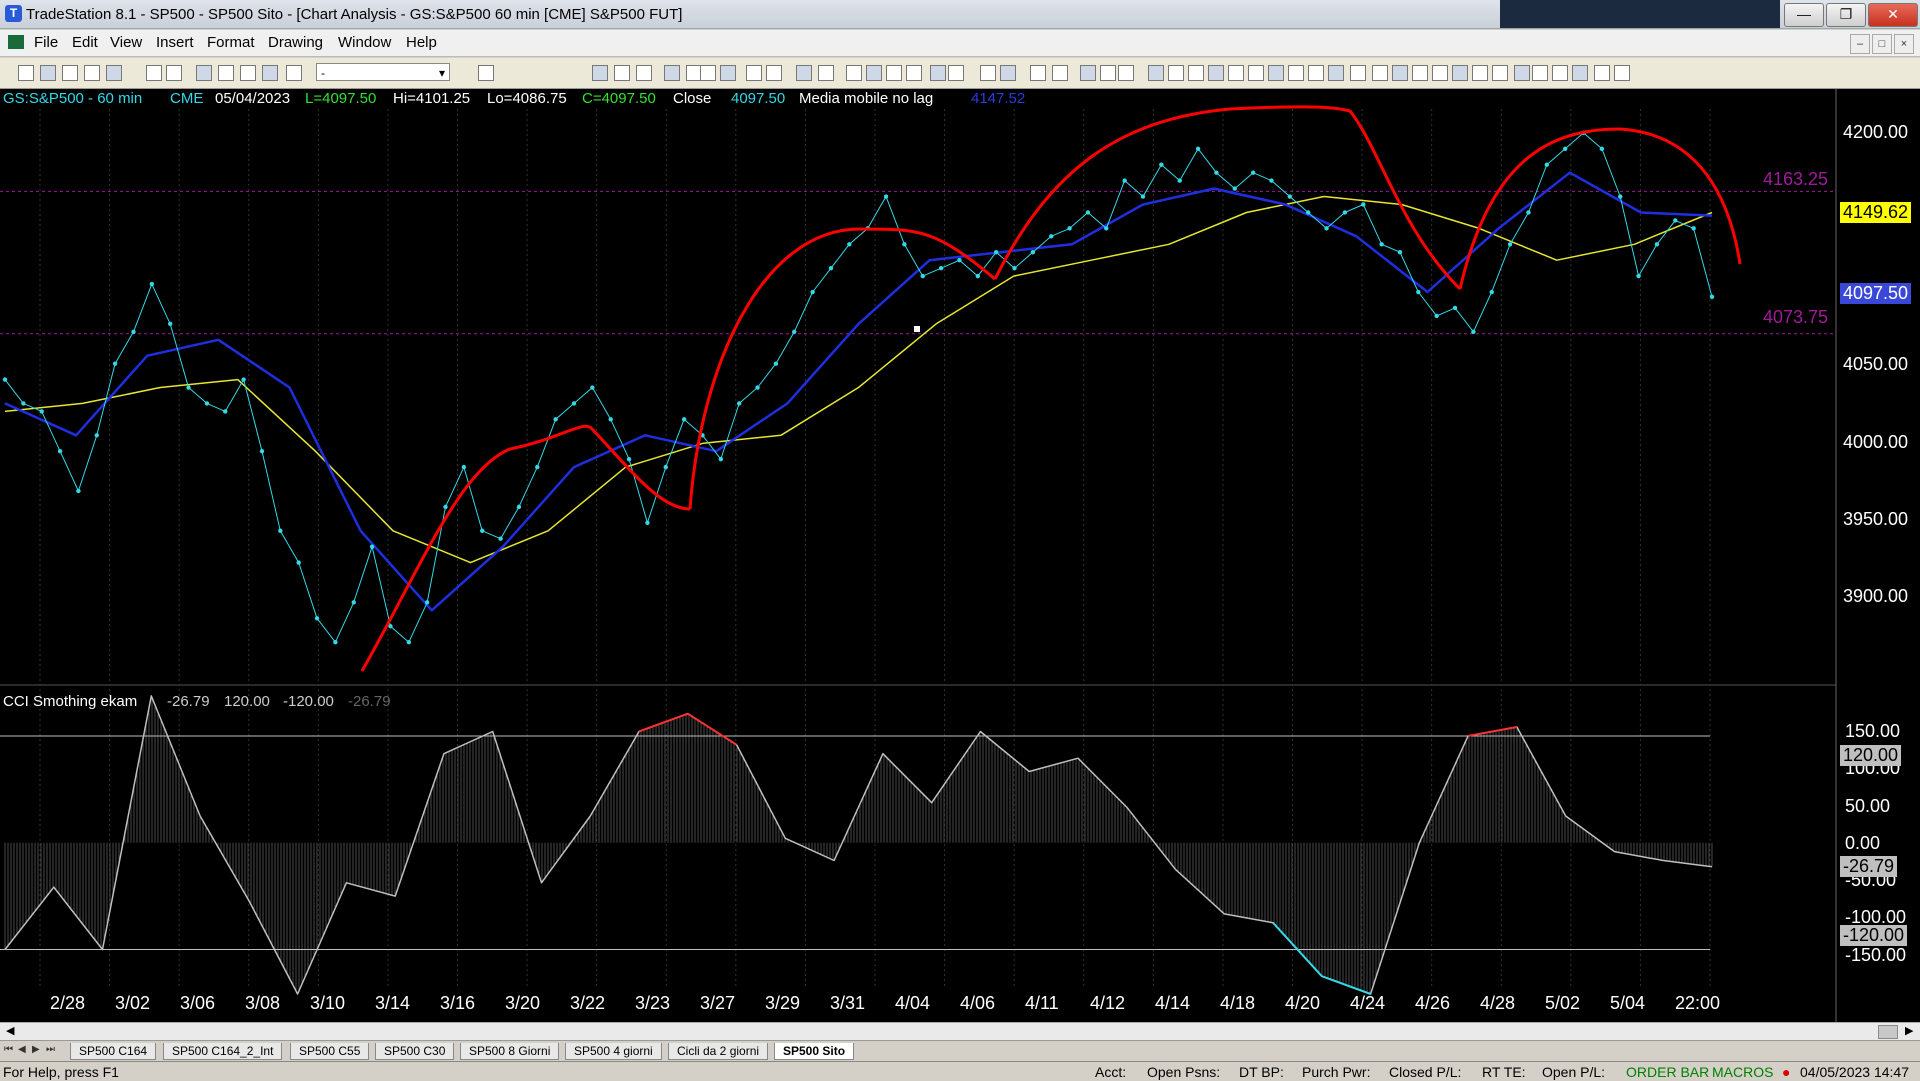 The height and width of the screenshot is (1081, 1920). Describe the element at coordinates (364, 42) in the screenshot. I see `menu-window: Window` at that location.